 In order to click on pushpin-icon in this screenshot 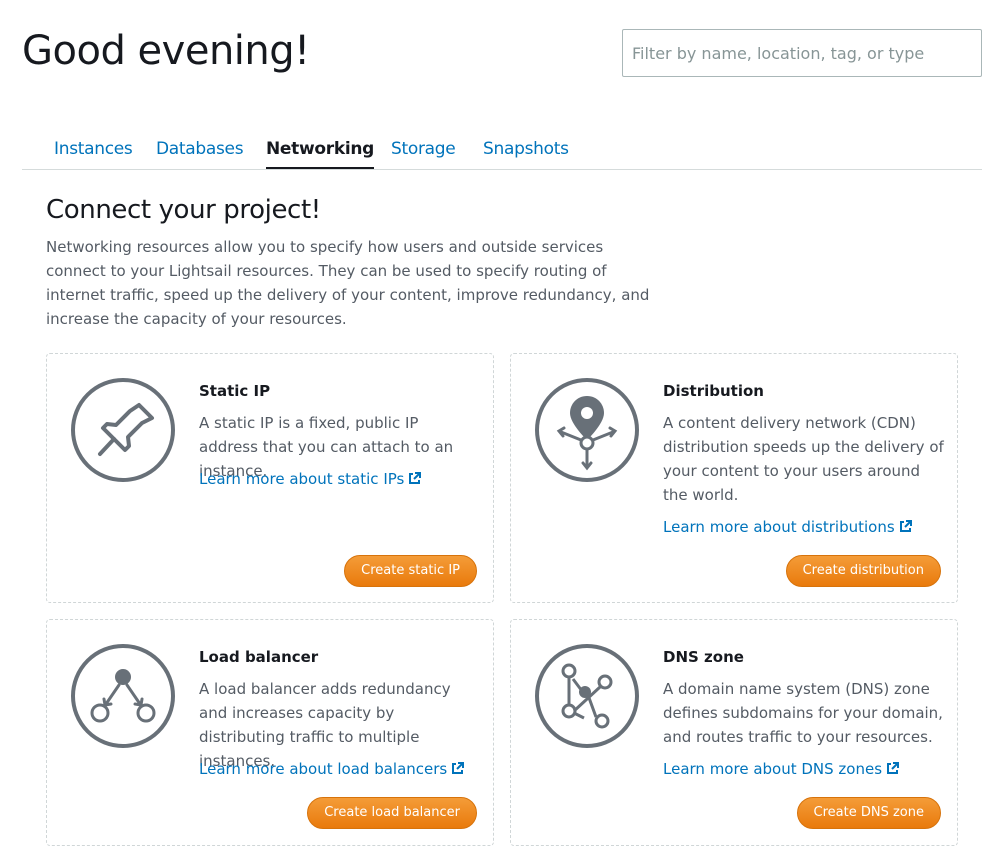, I will do `click(123, 430)`.